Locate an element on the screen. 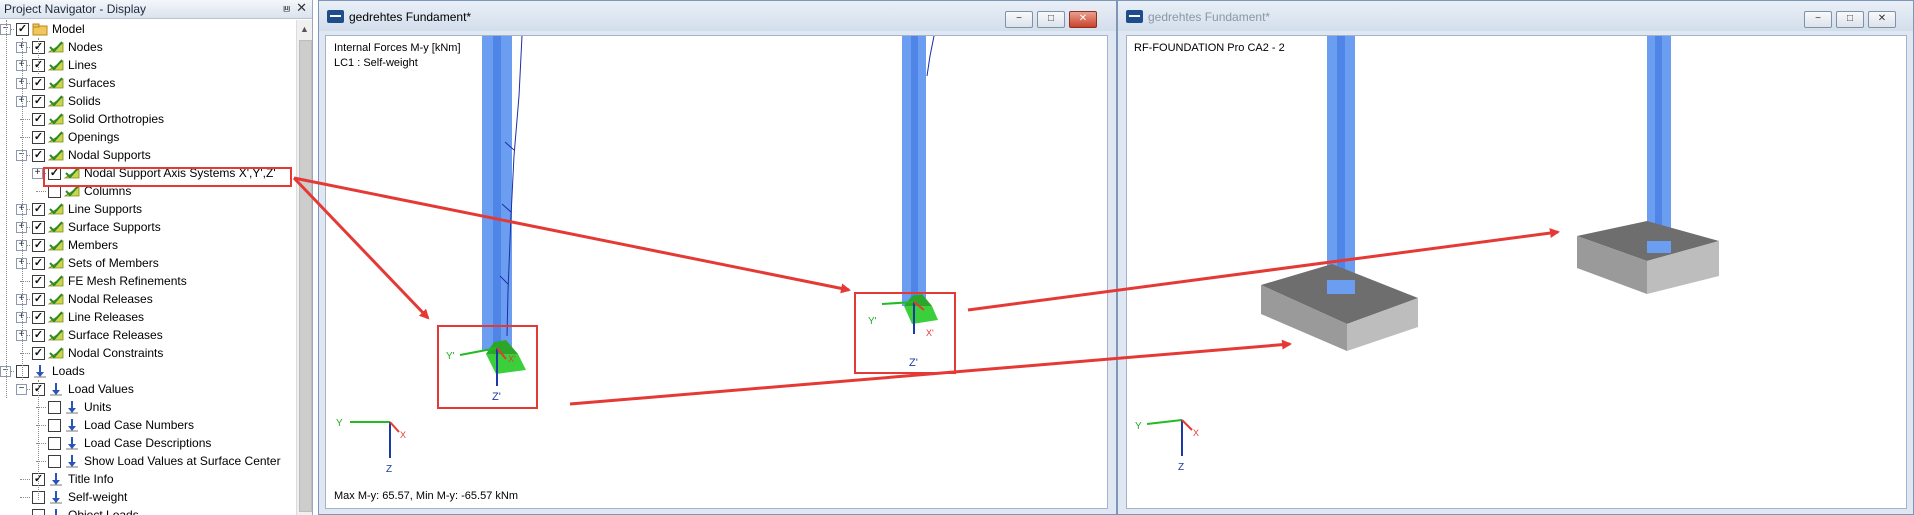 The image size is (1914, 515). tree-item-label: Solid Orthotropies is located at coordinates (116, 119).